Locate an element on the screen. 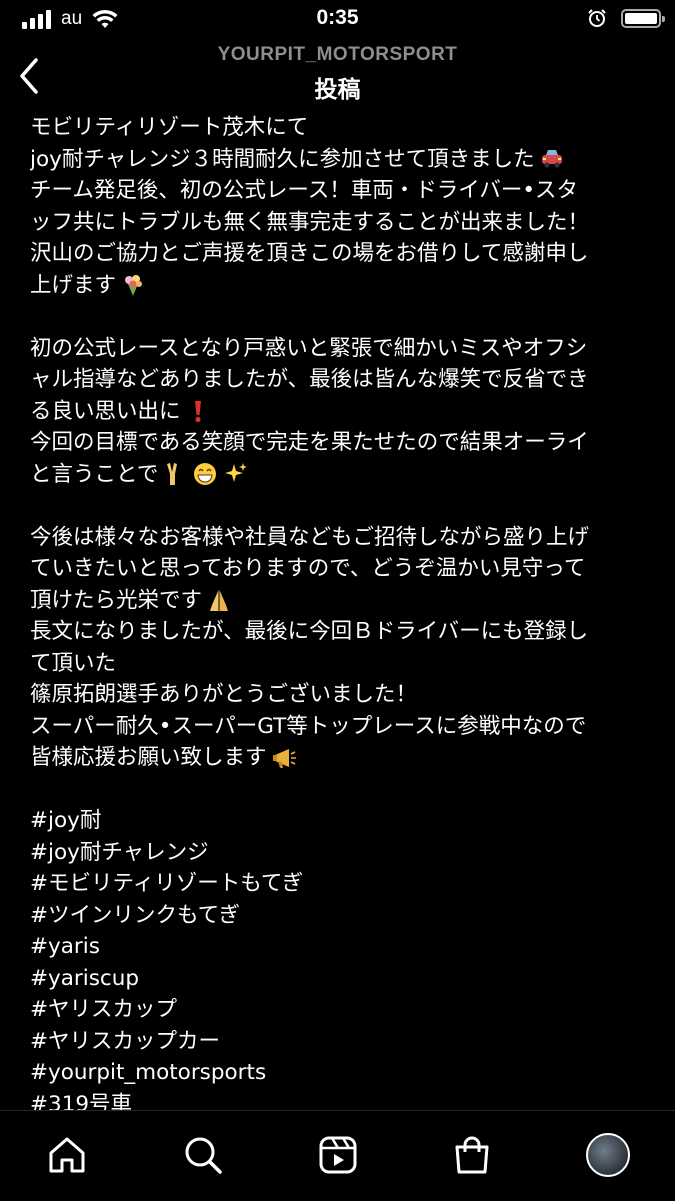  status-bar: au 0:35 is located at coordinates (337, 19).